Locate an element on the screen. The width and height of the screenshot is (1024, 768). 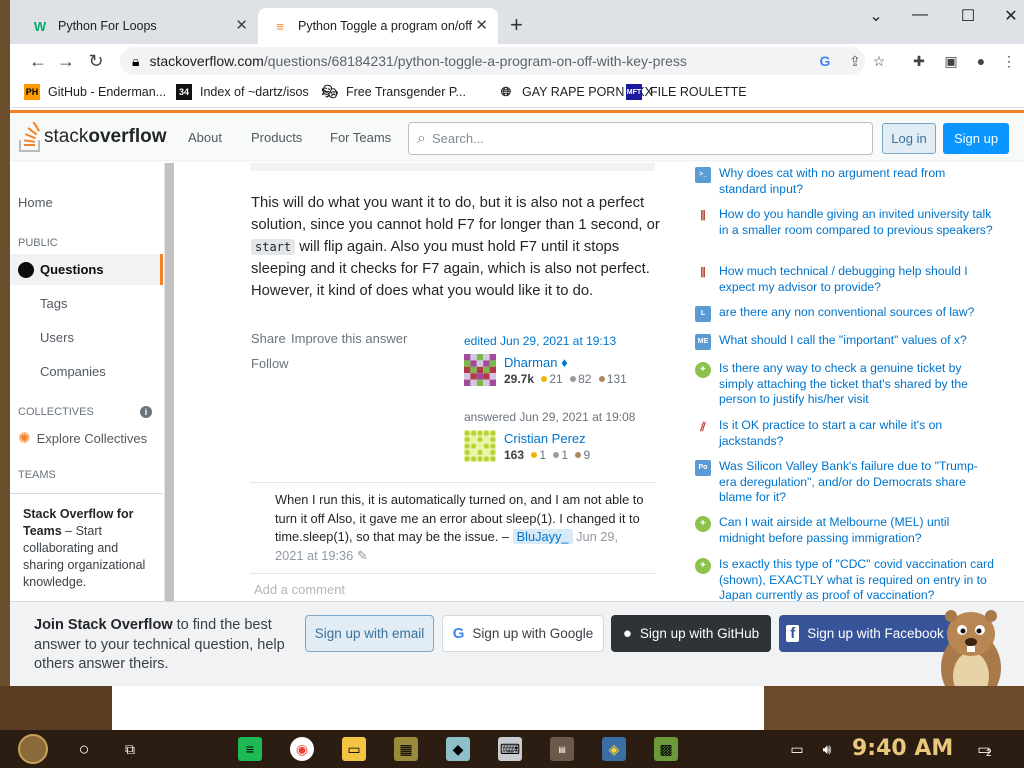
tab-python-toggle: ≡ Python Toggle a program on/off ✕ is located at coordinates (378, 26).